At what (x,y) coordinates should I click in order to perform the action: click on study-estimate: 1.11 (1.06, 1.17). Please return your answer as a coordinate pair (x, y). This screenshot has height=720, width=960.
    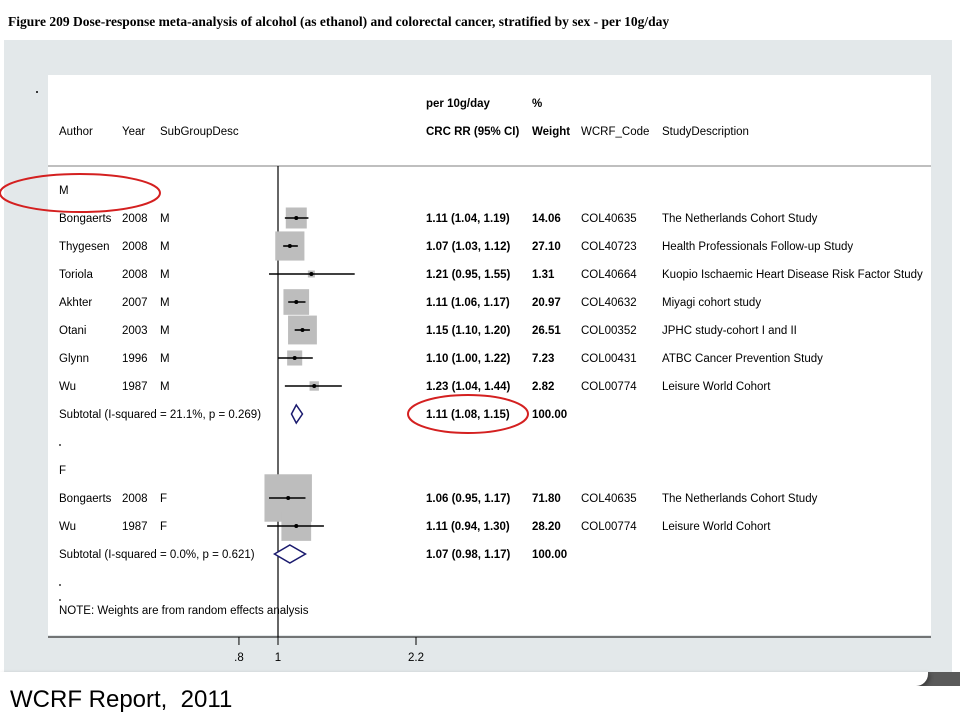
    Looking at the image, I should click on (468, 303).